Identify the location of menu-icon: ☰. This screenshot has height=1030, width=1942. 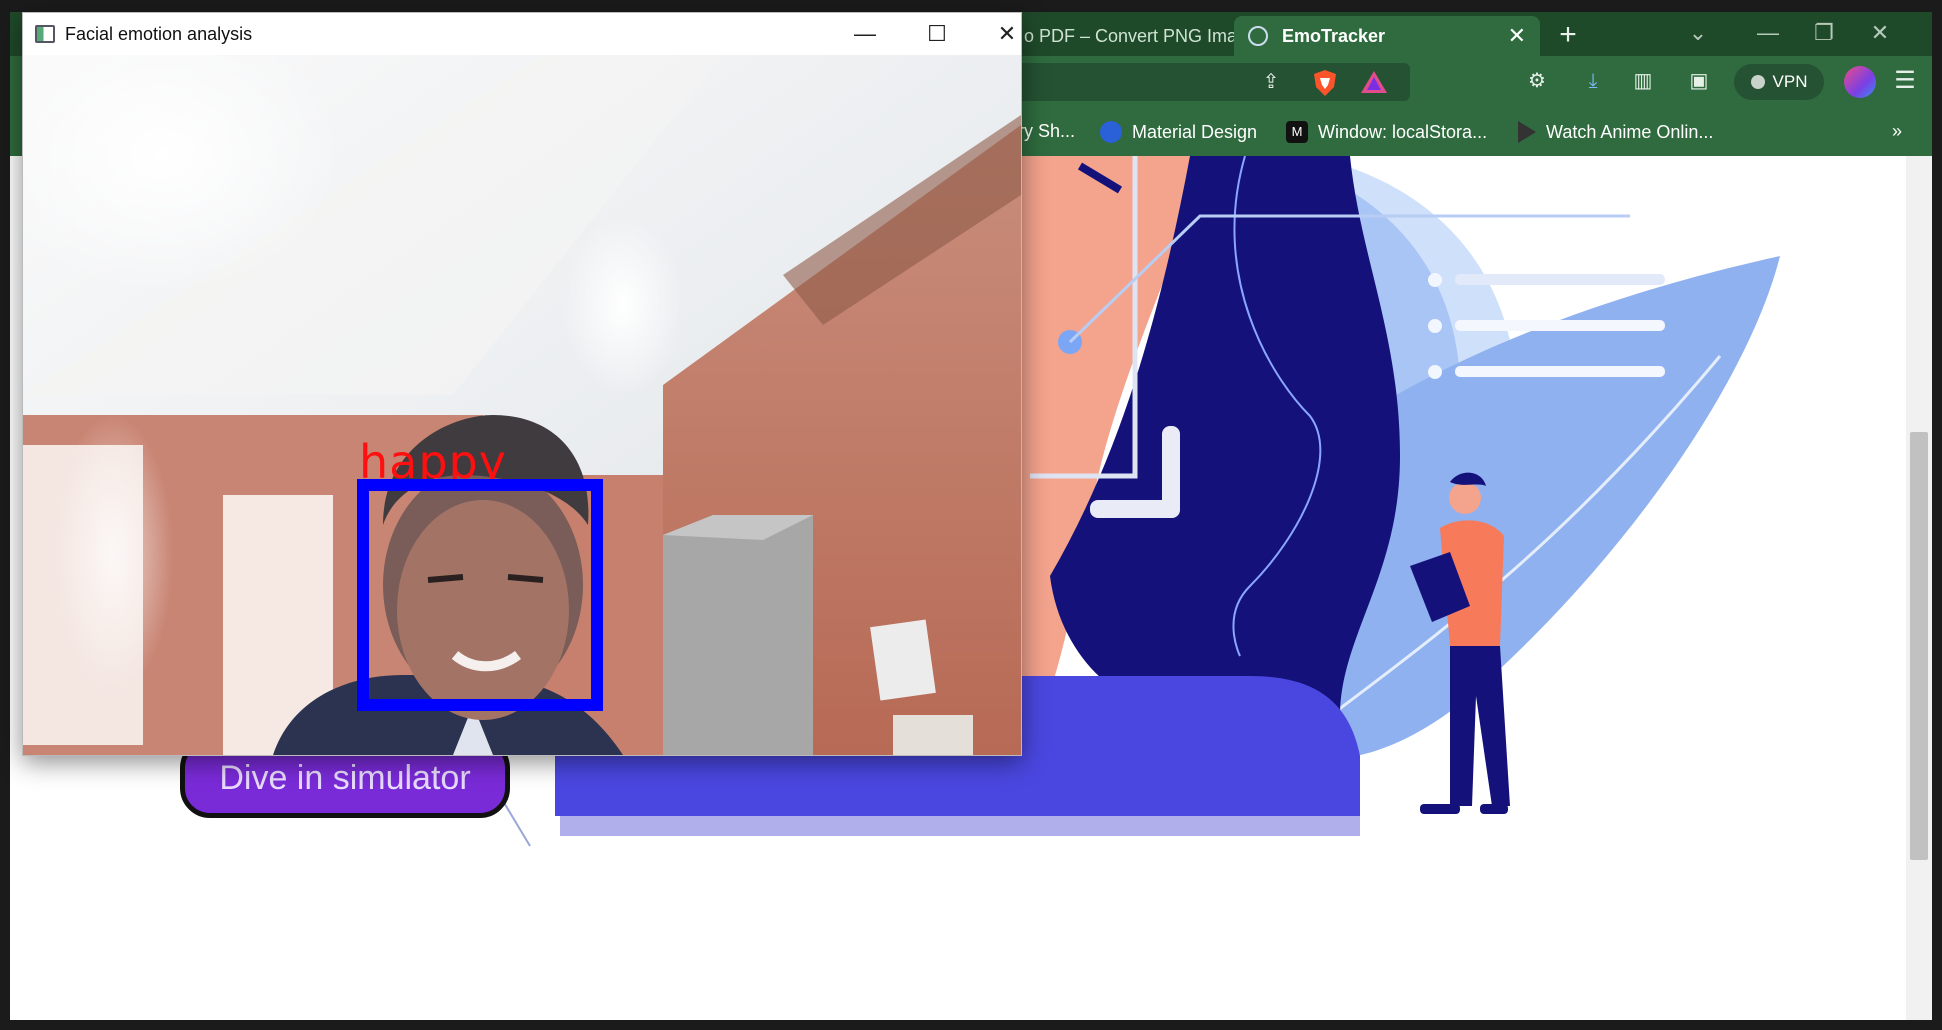
(1905, 81).